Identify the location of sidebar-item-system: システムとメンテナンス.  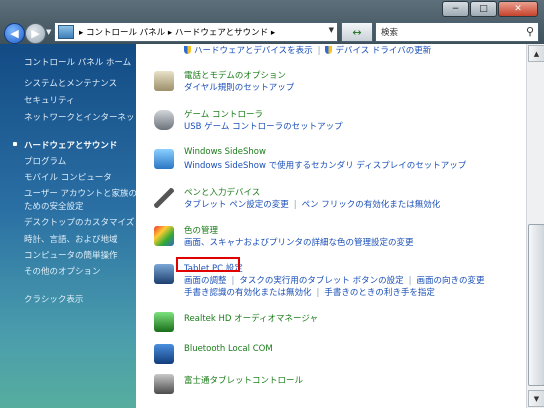
(70, 83).